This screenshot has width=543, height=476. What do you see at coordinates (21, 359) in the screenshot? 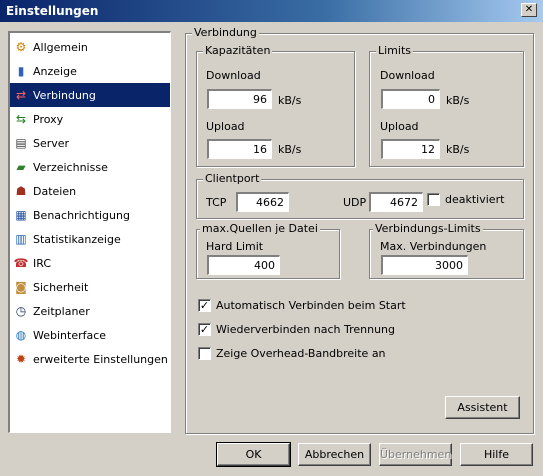
I see `advanced-settings-icon: ✹` at bounding box center [21, 359].